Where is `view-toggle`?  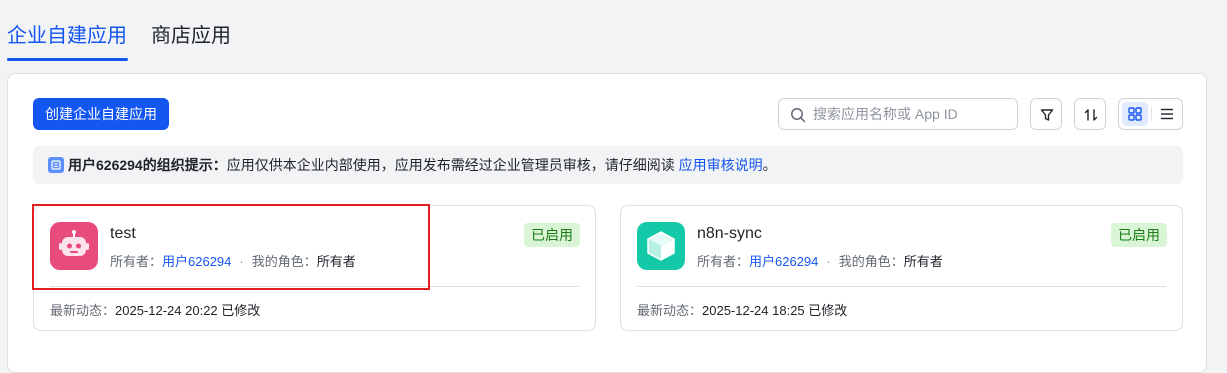
view-toggle is located at coordinates (1150, 114).